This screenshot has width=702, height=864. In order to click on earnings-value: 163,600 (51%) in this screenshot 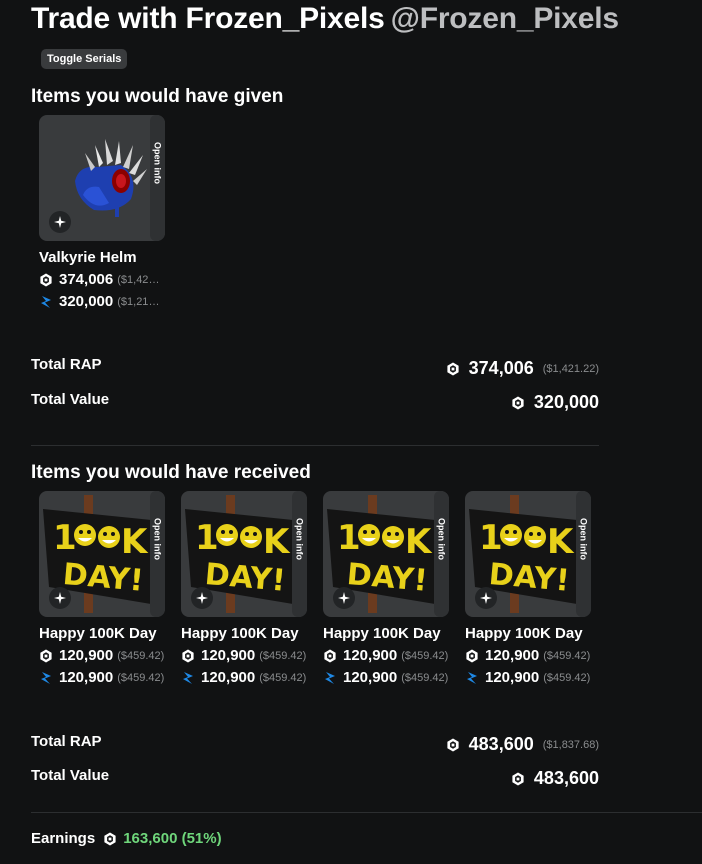, I will do `click(172, 838)`.